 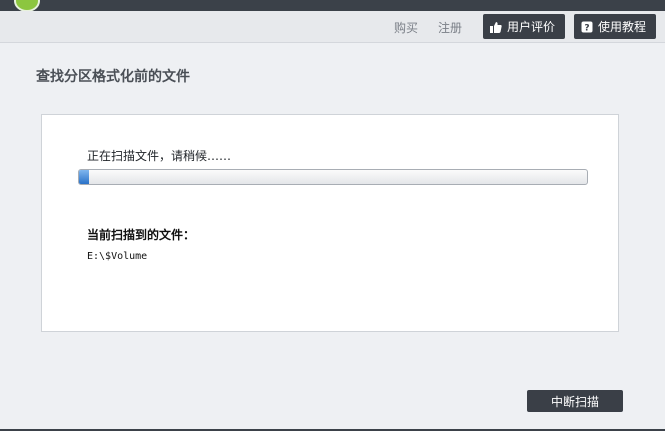 What do you see at coordinates (332, 27) in the screenshot?
I see `header-nav: 购买 注册 用户评价 ? 使用教程` at bounding box center [332, 27].